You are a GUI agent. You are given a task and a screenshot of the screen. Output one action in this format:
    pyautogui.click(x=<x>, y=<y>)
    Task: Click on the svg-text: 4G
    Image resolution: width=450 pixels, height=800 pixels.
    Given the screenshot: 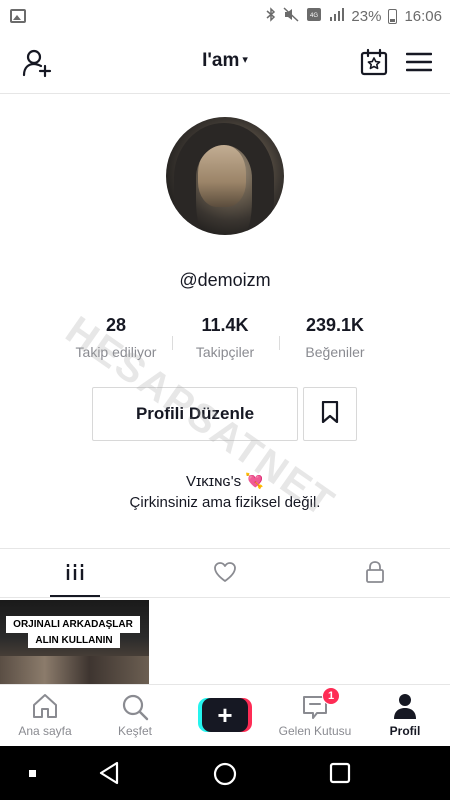 What is the action you would take?
    pyautogui.click(x=314, y=16)
    